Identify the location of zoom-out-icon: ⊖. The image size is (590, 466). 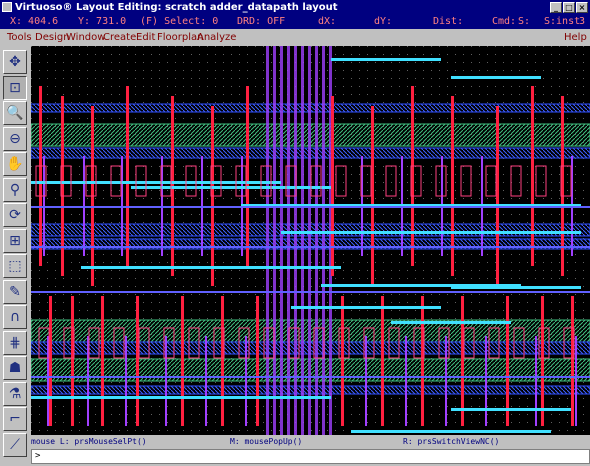
(15, 138).